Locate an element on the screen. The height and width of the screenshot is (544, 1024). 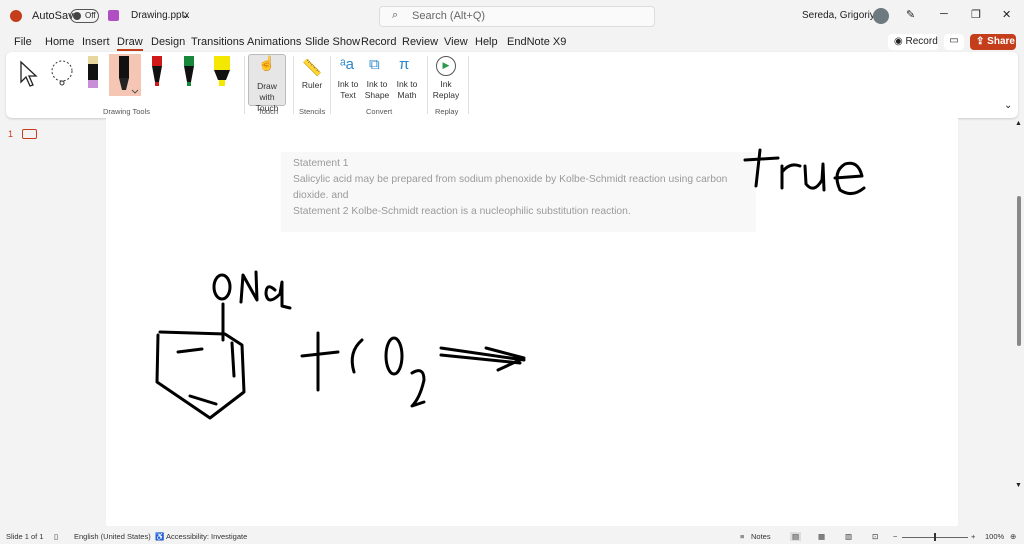
spellcheck-icon: ▯ is located at coordinates (56, 536).